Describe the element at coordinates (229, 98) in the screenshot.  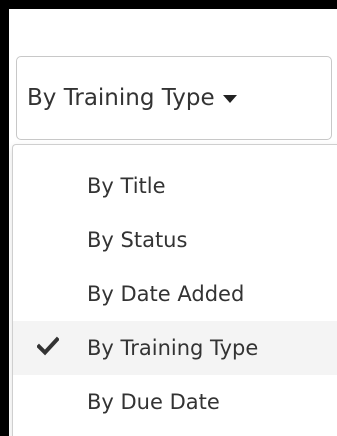
I see `caret-down-icon` at that location.